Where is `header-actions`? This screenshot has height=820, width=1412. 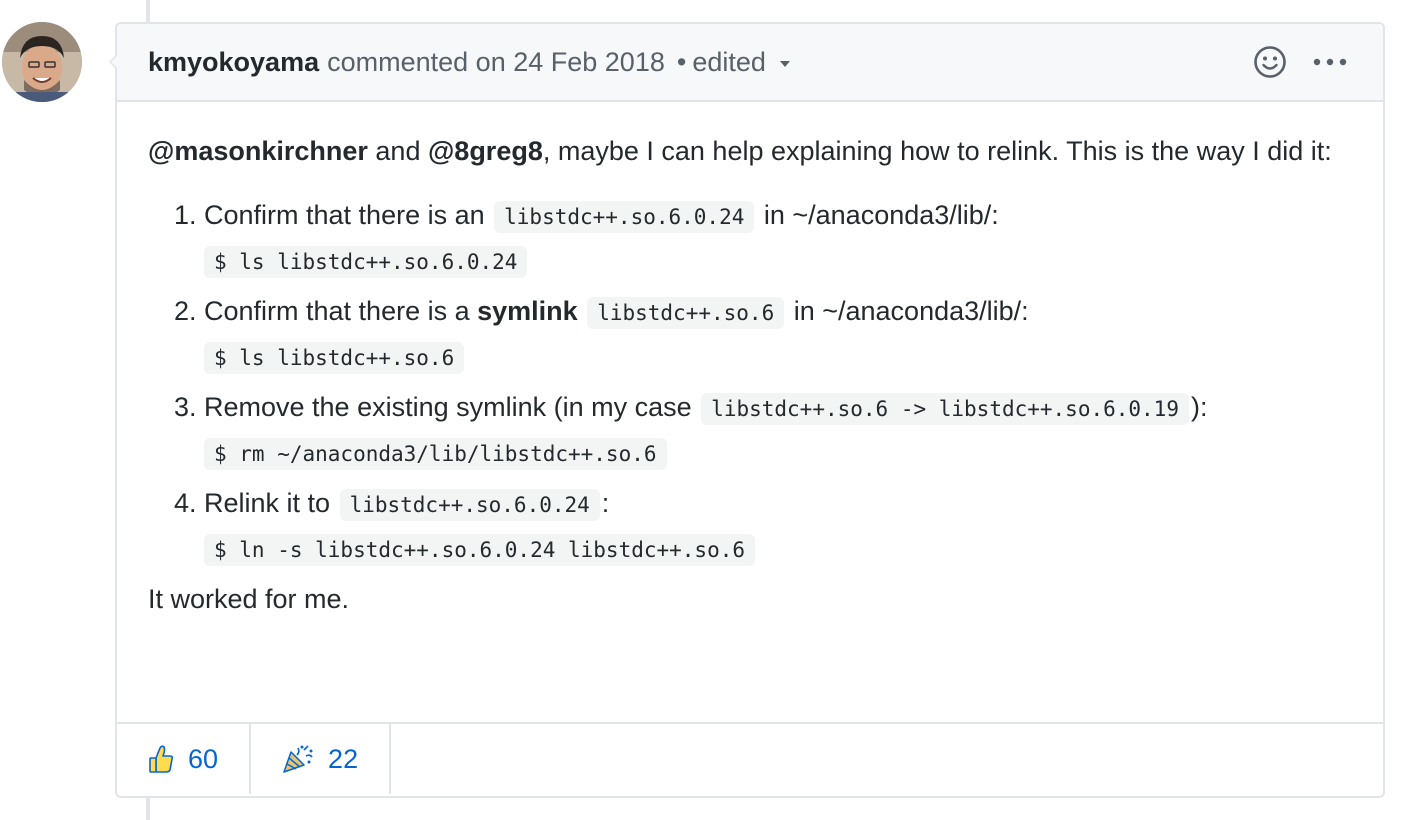
header-actions is located at coordinates (1300, 62).